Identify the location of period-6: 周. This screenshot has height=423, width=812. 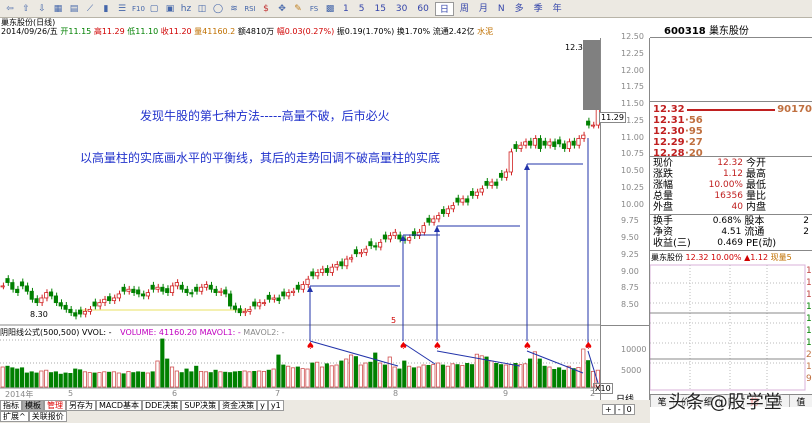
(464, 9).